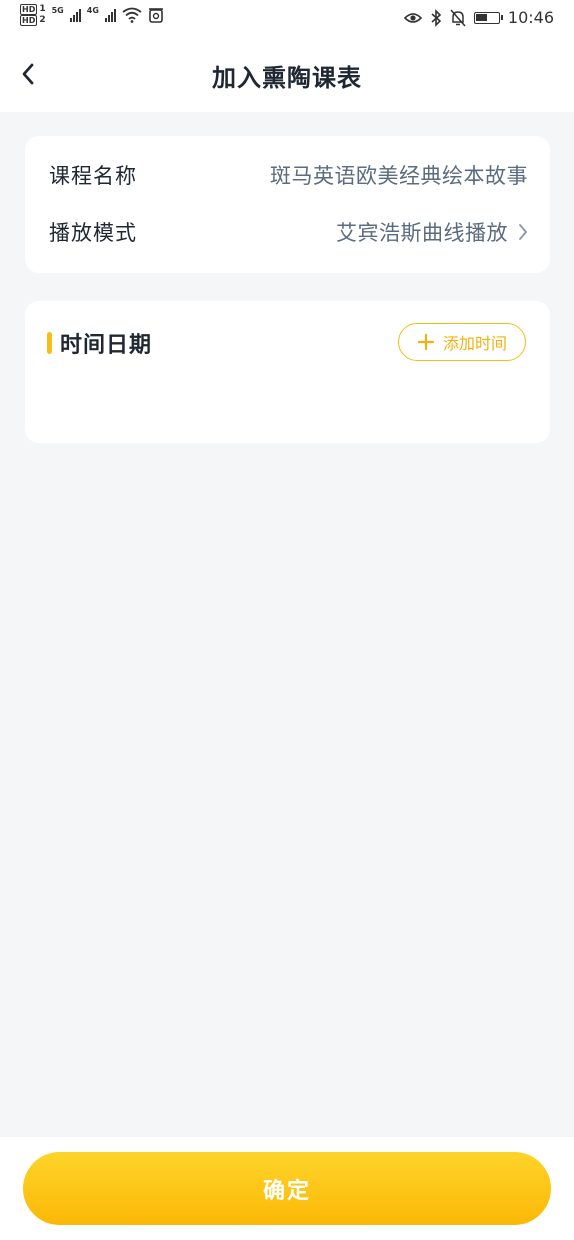 The height and width of the screenshot is (1240, 574). I want to click on play-mode-label: 播放模式, so click(93, 233).